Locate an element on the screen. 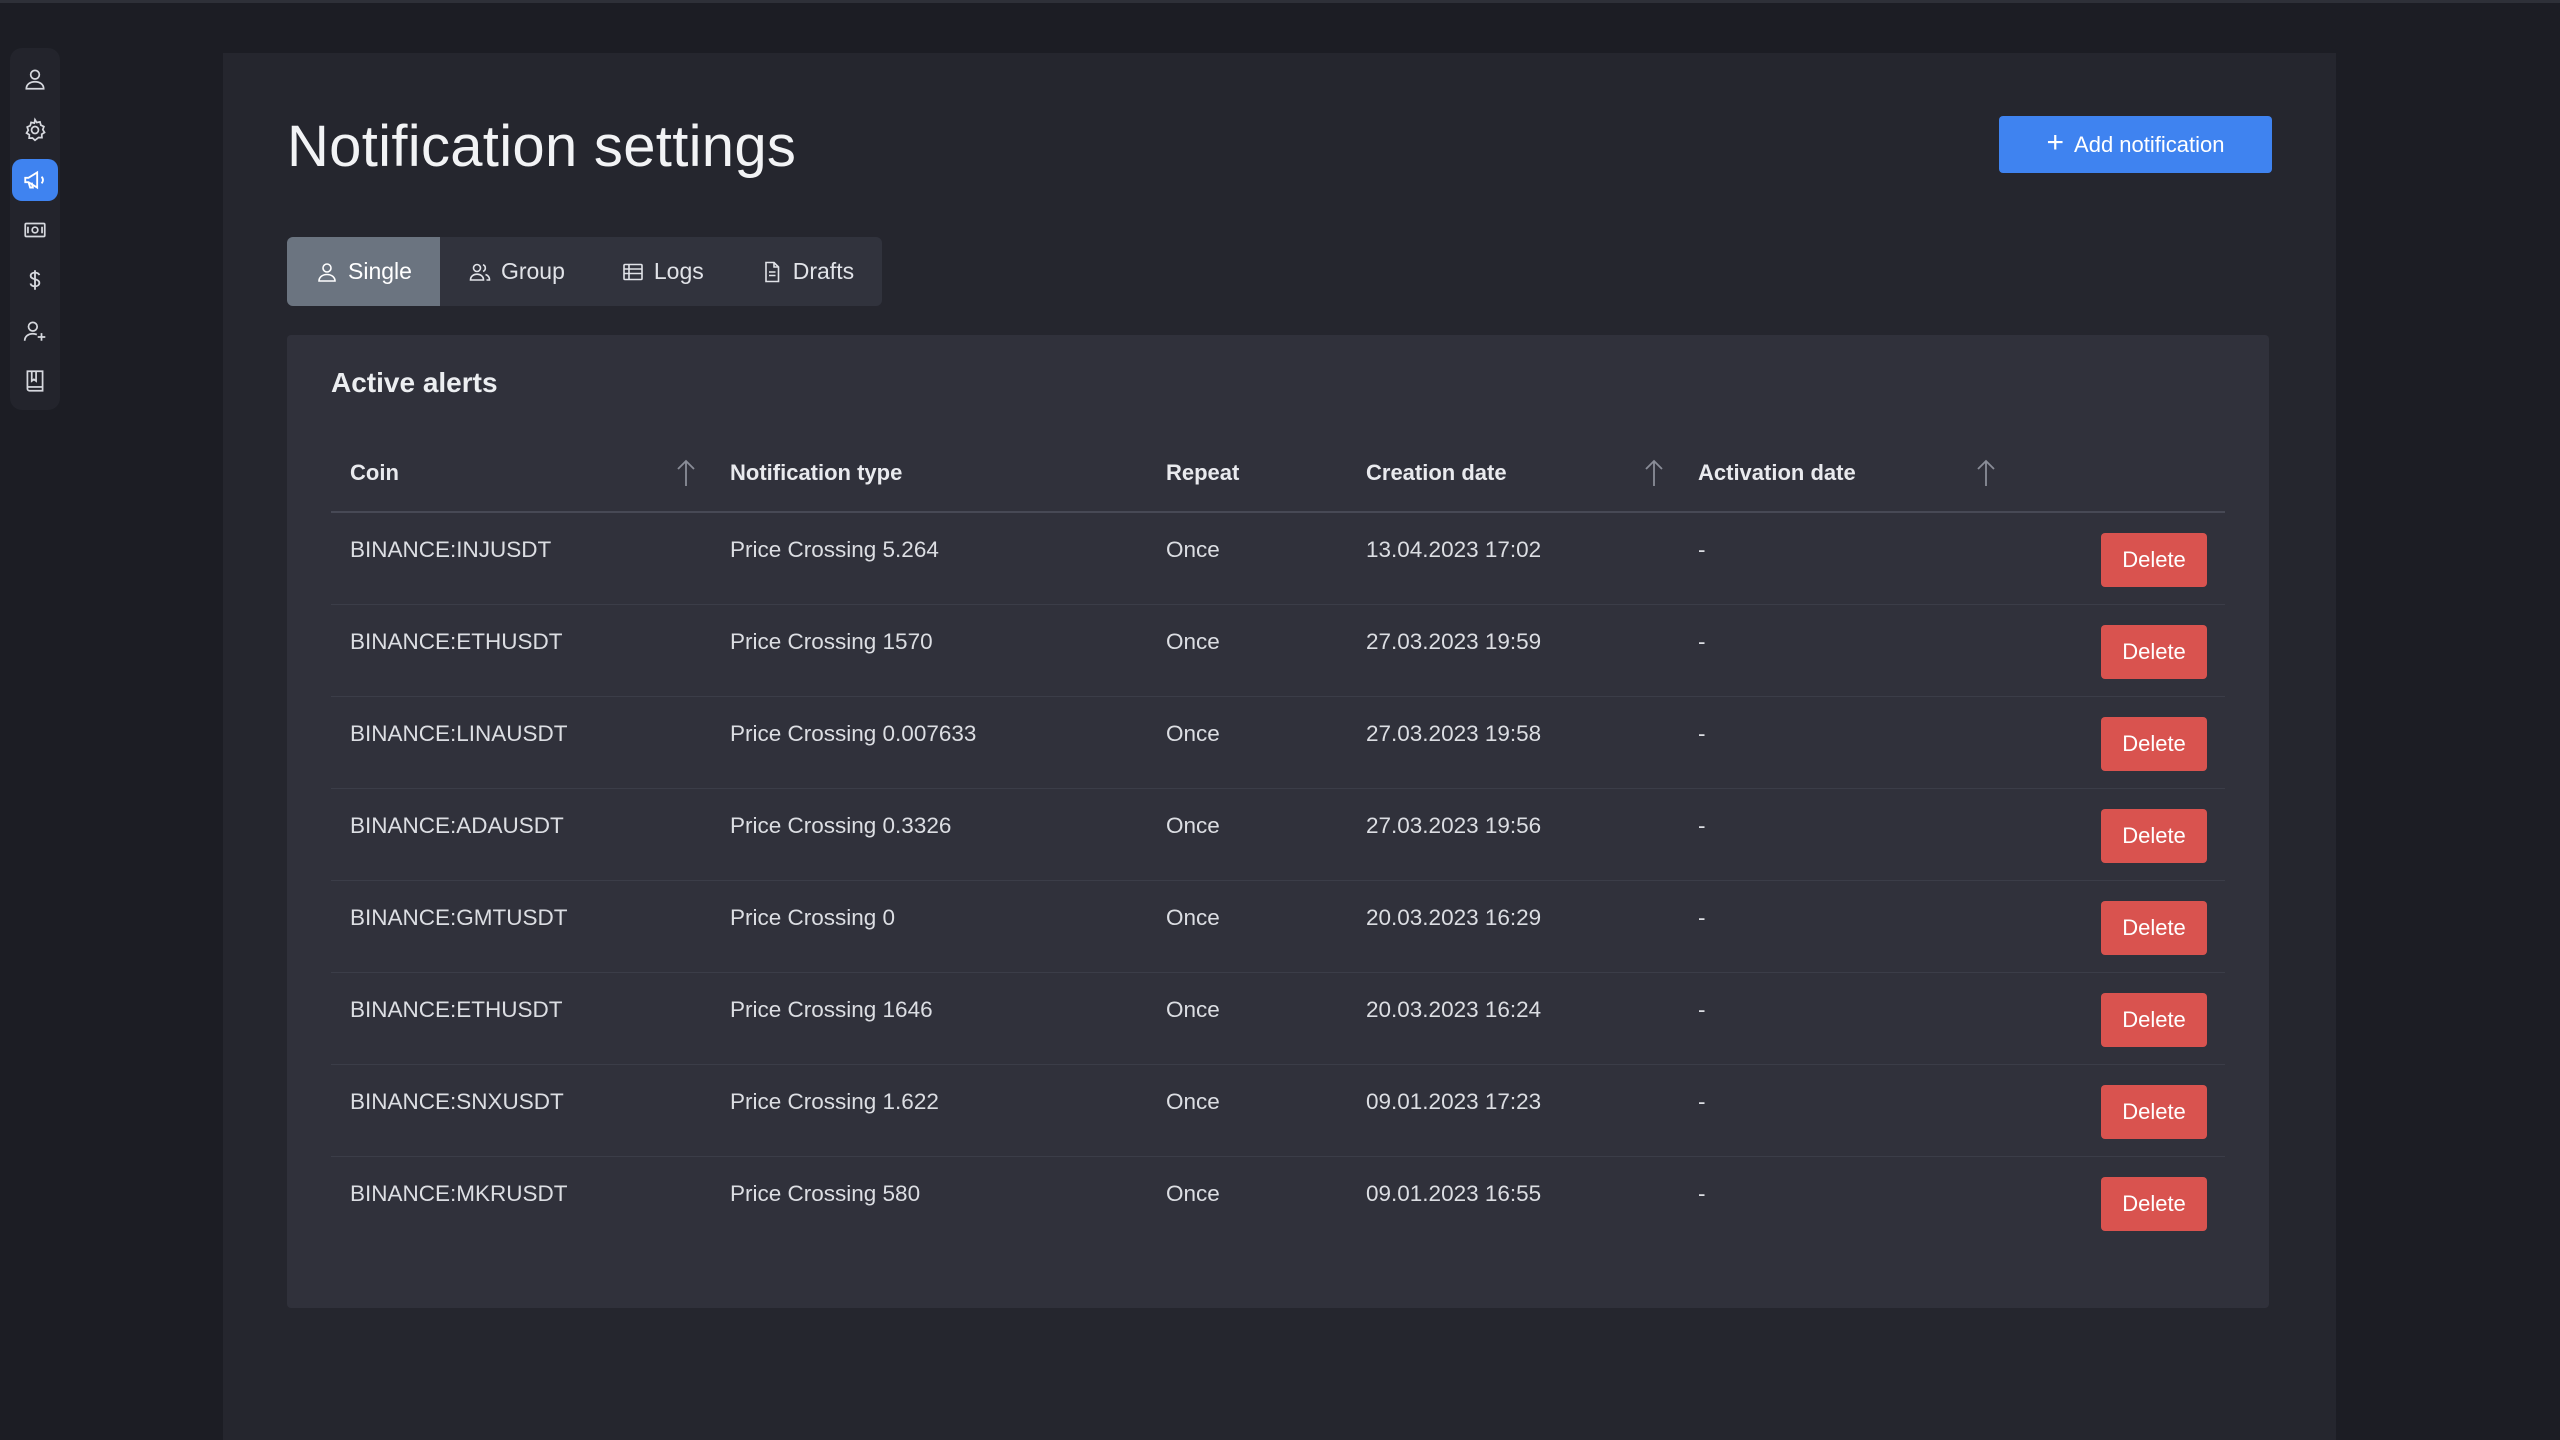  column-coin: Coin is located at coordinates (521, 473).